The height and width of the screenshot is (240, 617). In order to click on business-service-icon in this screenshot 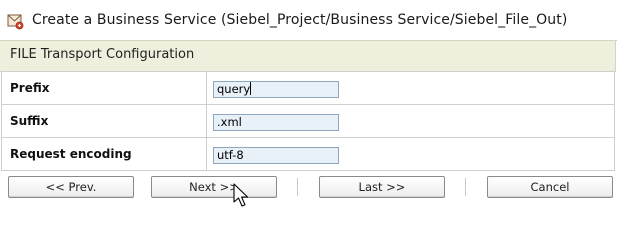, I will do `click(15, 21)`.